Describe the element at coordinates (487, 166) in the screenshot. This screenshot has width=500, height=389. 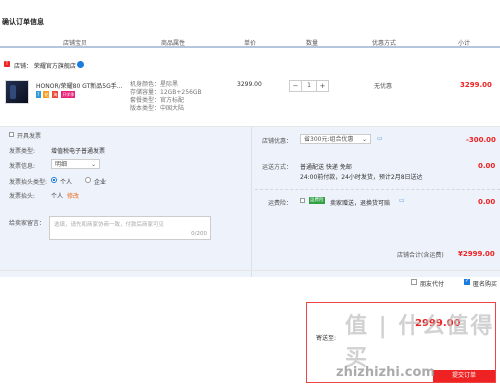
I see `shipping-amount: 0.00` at that location.